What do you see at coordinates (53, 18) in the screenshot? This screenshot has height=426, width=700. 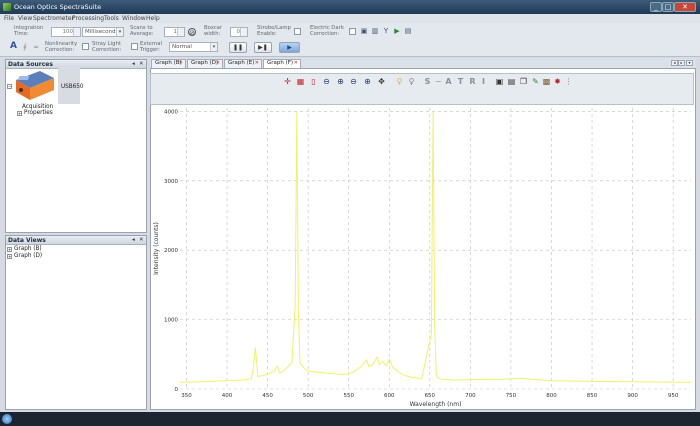 I see `menu-spectrometer: Spectrometer` at bounding box center [53, 18].